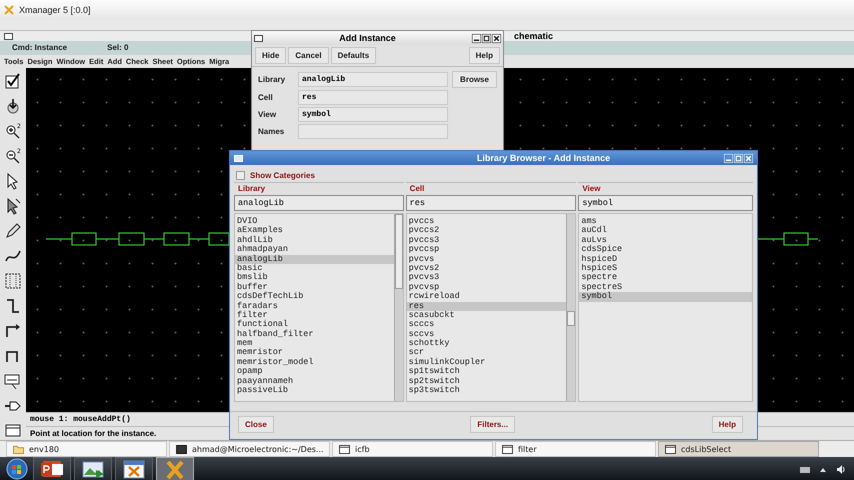  Describe the element at coordinates (353, 55) in the screenshot. I see `dialog-button: Defaults` at that location.